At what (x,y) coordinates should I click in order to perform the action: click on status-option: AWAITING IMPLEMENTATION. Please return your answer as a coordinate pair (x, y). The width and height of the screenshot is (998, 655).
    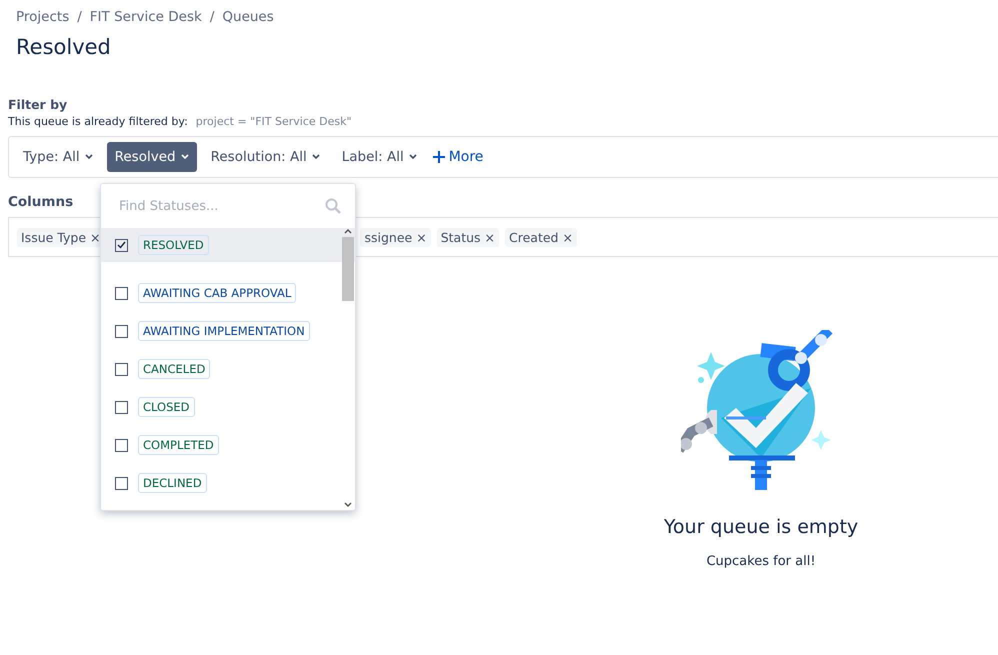
    Looking at the image, I should click on (228, 331).